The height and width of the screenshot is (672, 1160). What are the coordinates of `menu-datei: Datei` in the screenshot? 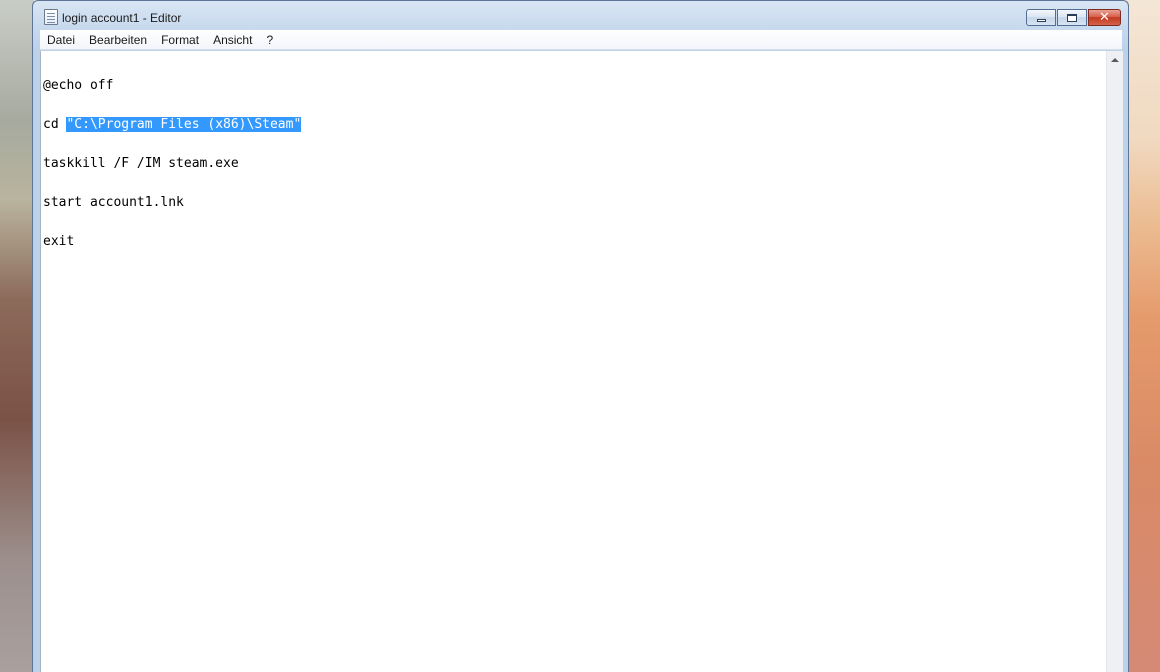 It's located at (61, 40).